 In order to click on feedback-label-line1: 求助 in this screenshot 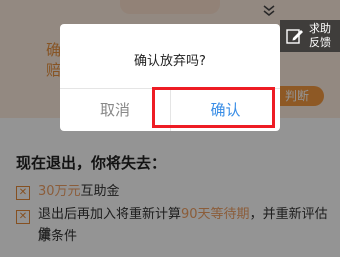, I will do `click(320, 28)`.